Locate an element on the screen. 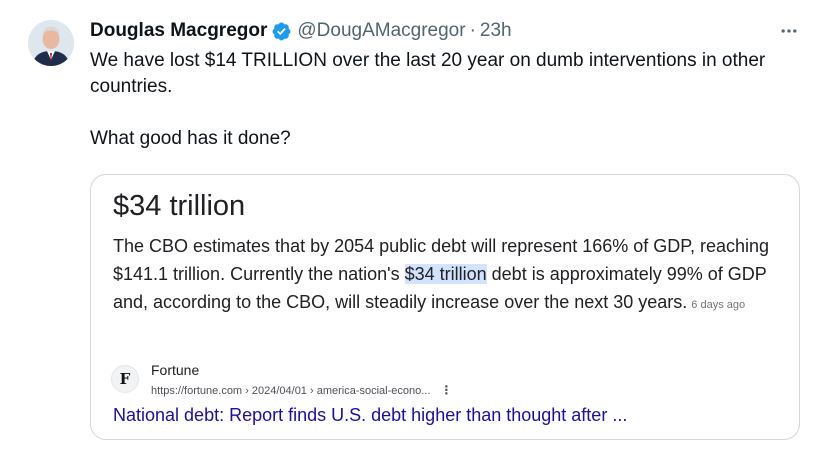  tweet-text-paragraph-2: What good has it done? is located at coordinates (190, 138).